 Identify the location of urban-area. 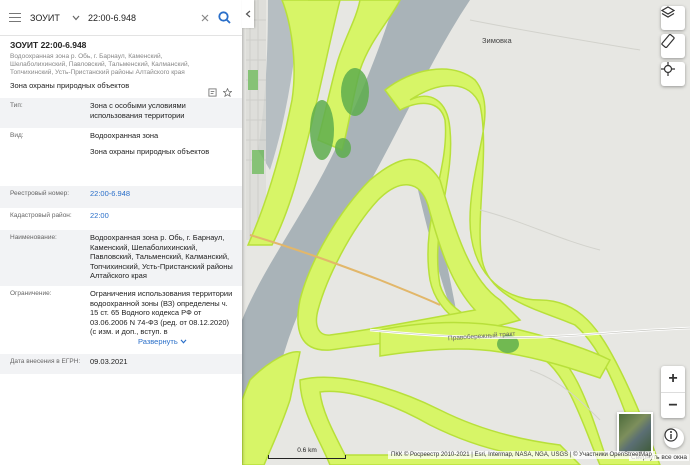
(256, 120).